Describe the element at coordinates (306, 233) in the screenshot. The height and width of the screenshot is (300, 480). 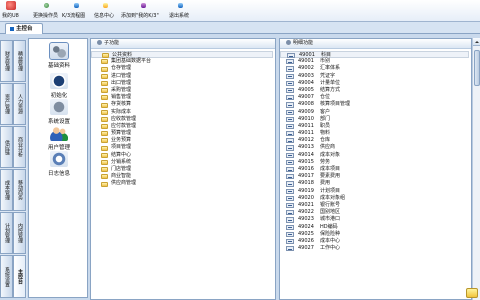
I see `detail-code: 49025` at that location.